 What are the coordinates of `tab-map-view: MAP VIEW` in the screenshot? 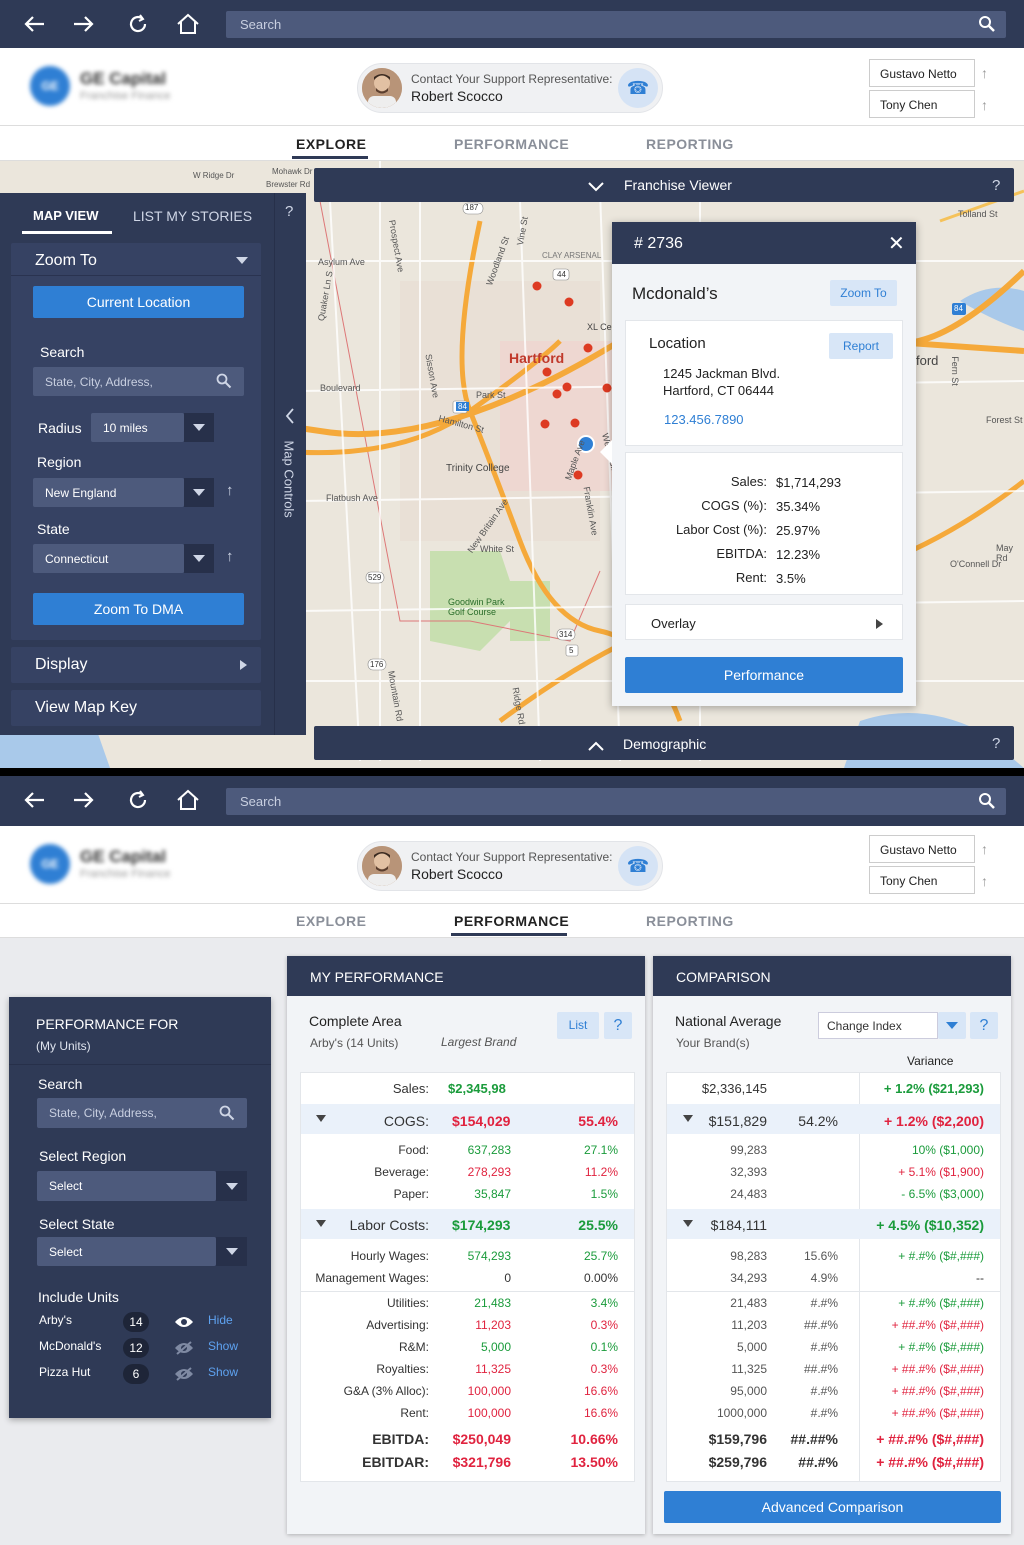 It's located at (66, 215).